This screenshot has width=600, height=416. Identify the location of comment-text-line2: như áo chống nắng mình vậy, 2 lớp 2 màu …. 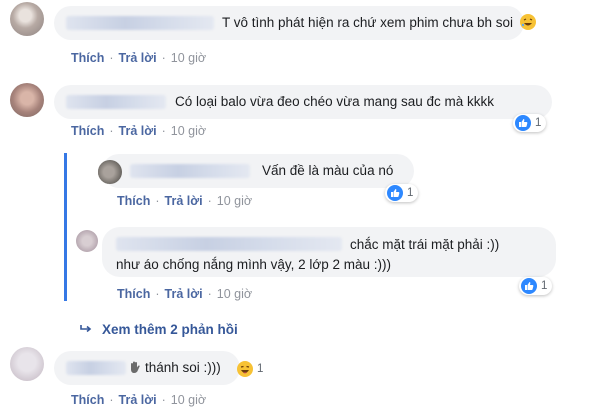
(254, 264).